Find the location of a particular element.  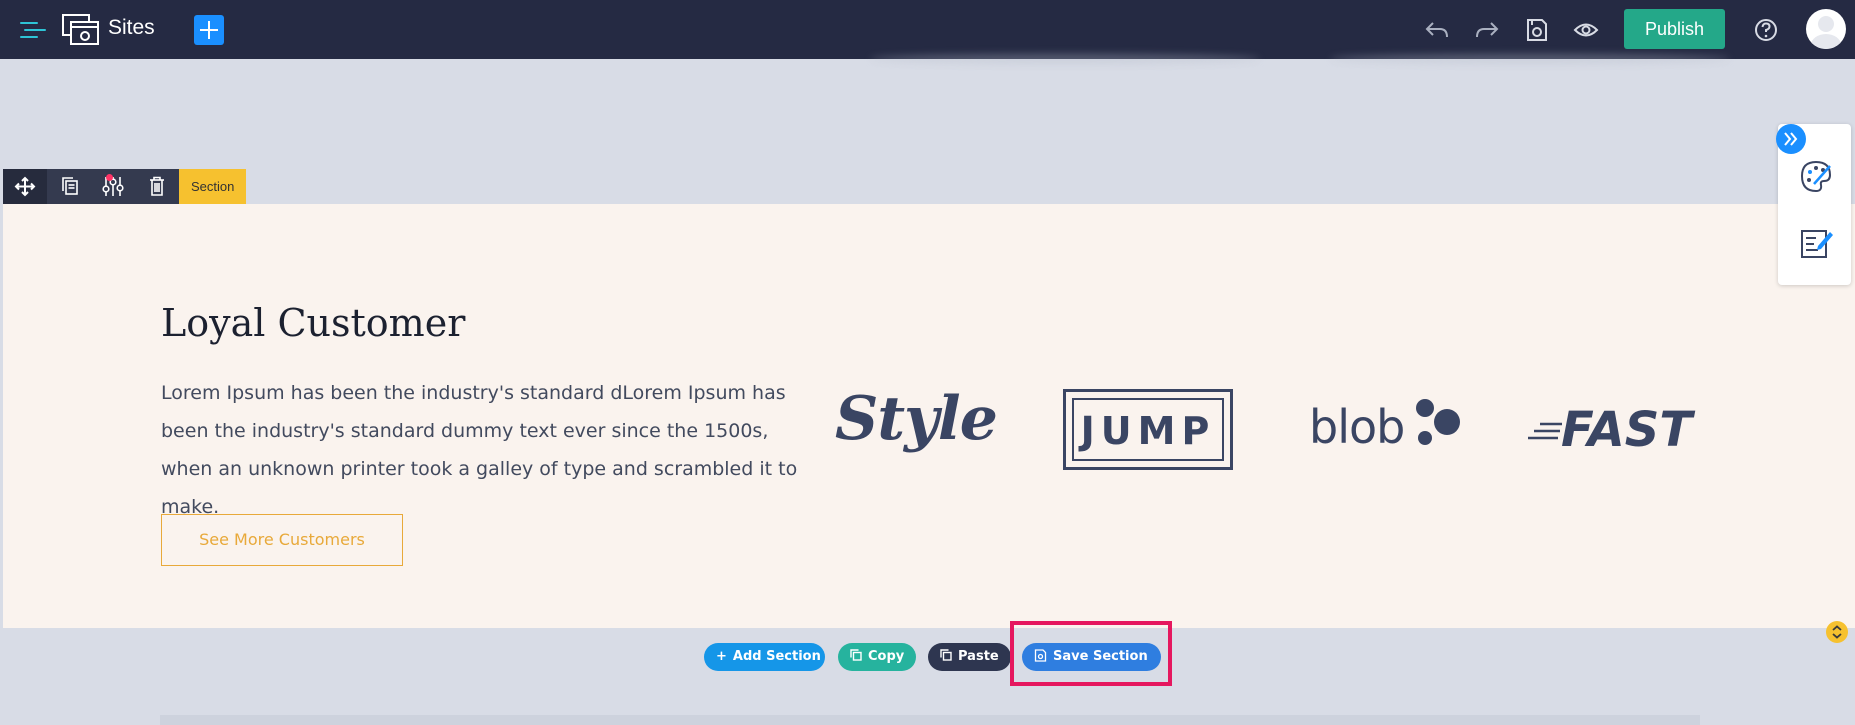

help-icon is located at coordinates (1766, 30).